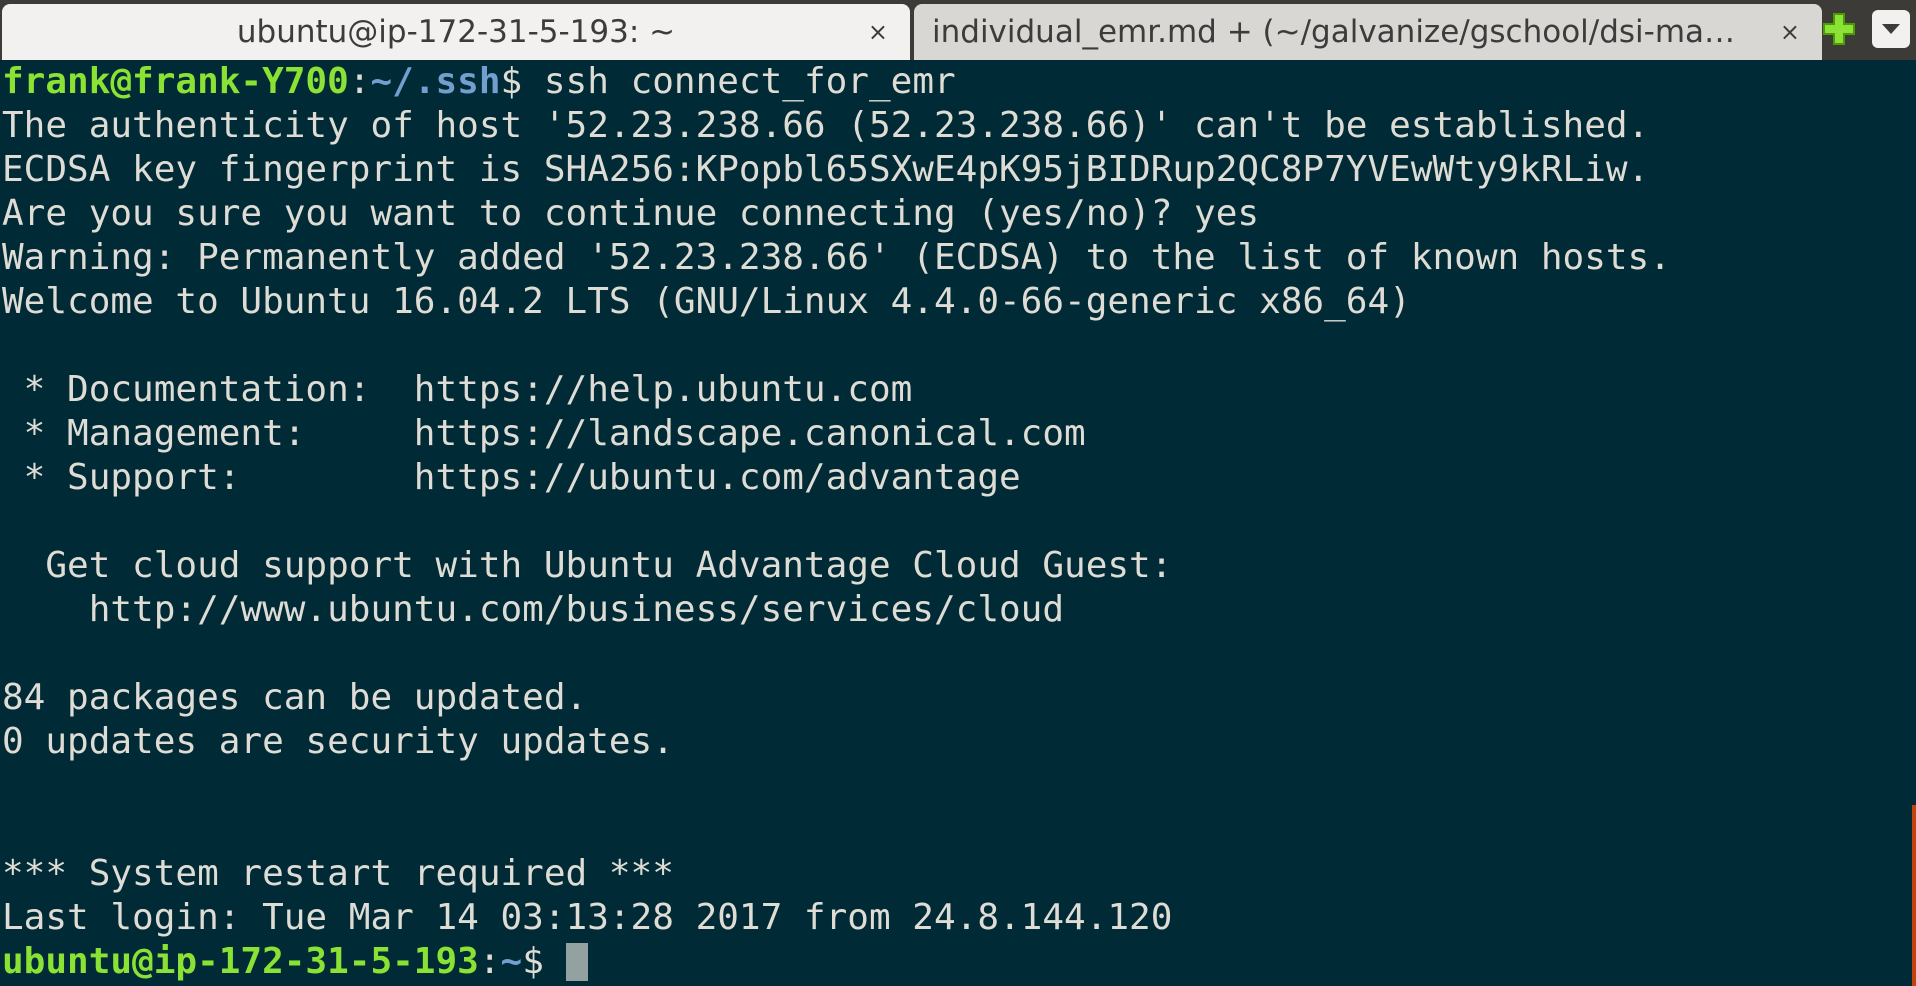 This screenshot has height=986, width=1916. I want to click on prompt-user: ubuntu@ip-172-31-5-193, so click(240, 961).